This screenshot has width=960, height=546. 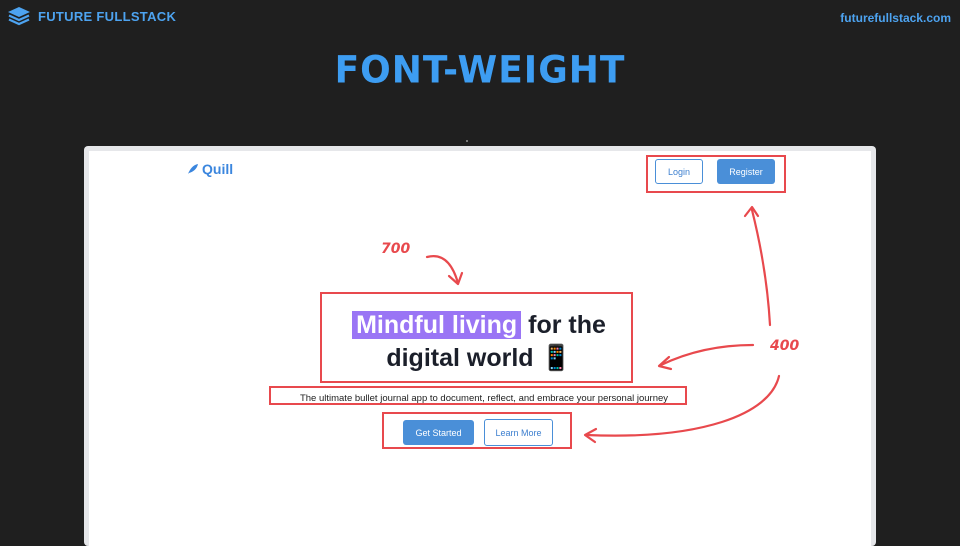 I want to click on arrow-to-nav, so click(x=761, y=267).